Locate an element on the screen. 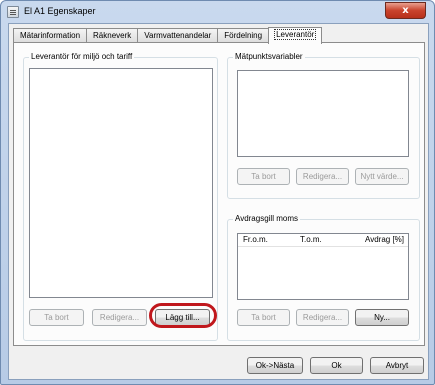 The height and width of the screenshot is (385, 435). column-header-to: T.o.m. is located at coordinates (323, 240).